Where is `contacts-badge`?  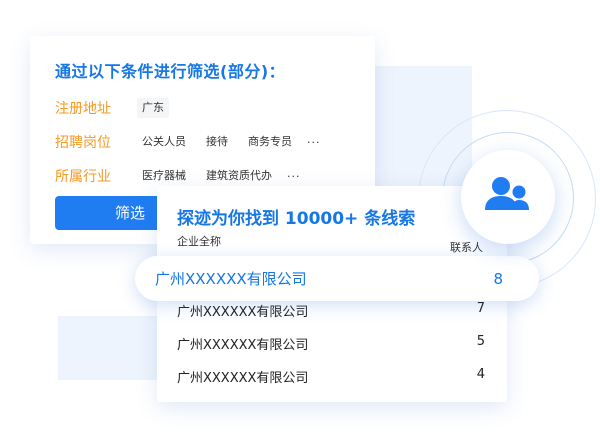 contacts-badge is located at coordinates (508, 197).